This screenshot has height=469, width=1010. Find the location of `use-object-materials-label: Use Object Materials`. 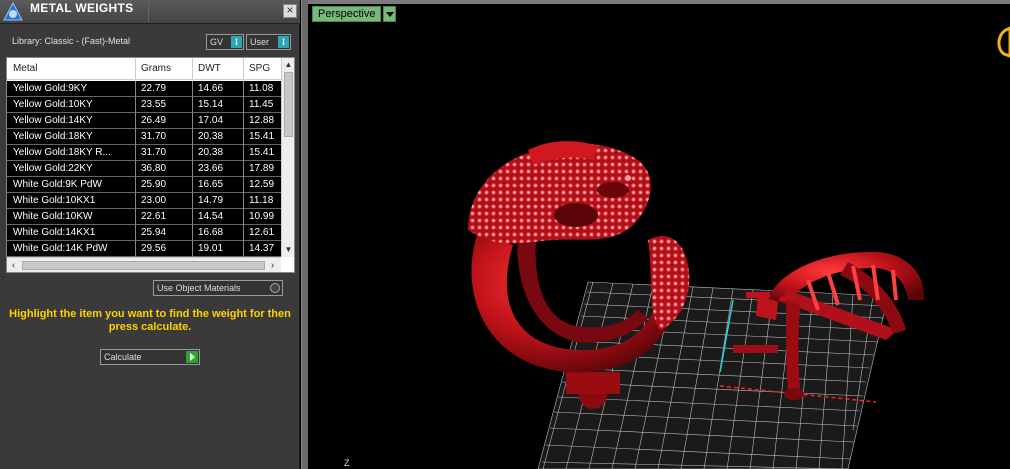

use-object-materials-label: Use Object Materials is located at coordinates (199, 288).